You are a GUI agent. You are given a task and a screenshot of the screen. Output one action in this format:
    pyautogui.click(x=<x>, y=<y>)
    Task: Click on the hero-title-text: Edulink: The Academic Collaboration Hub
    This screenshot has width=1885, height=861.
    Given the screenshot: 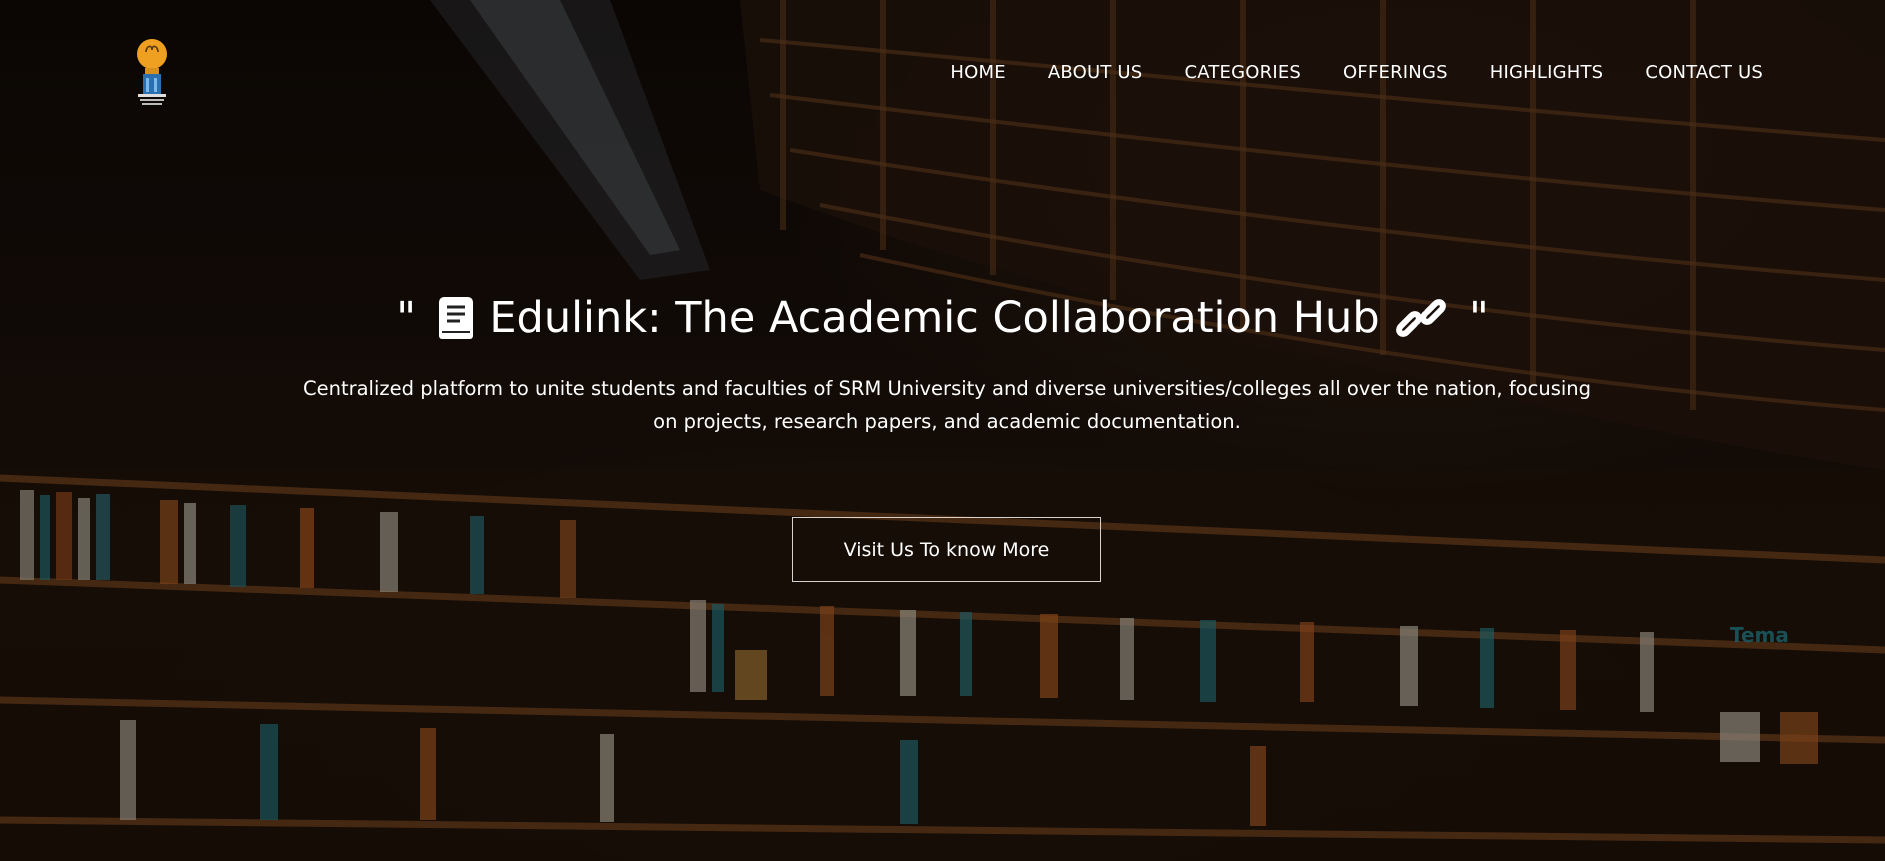 What is the action you would take?
    pyautogui.click(x=934, y=318)
    